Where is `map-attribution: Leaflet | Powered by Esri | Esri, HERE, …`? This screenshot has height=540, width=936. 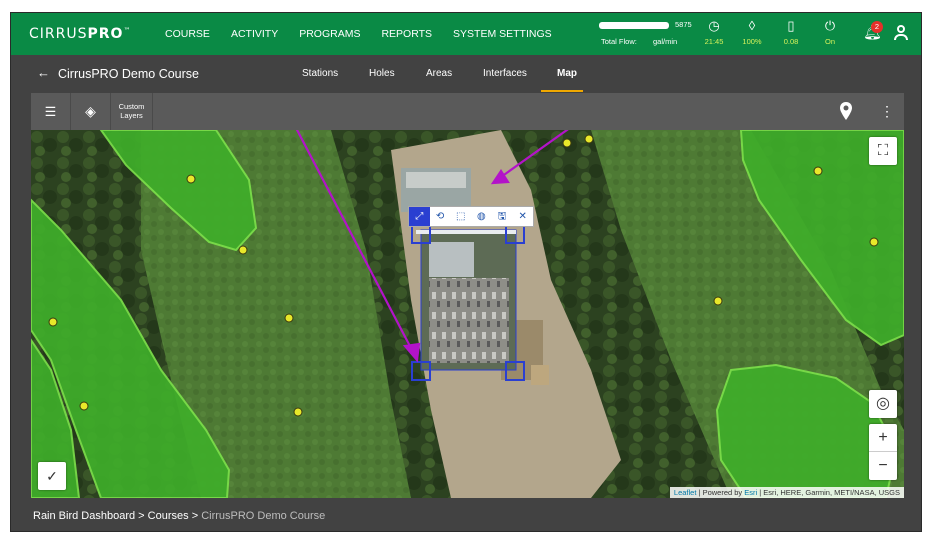 map-attribution: Leaflet | Powered by Esri | Esri, HERE, … is located at coordinates (786, 492).